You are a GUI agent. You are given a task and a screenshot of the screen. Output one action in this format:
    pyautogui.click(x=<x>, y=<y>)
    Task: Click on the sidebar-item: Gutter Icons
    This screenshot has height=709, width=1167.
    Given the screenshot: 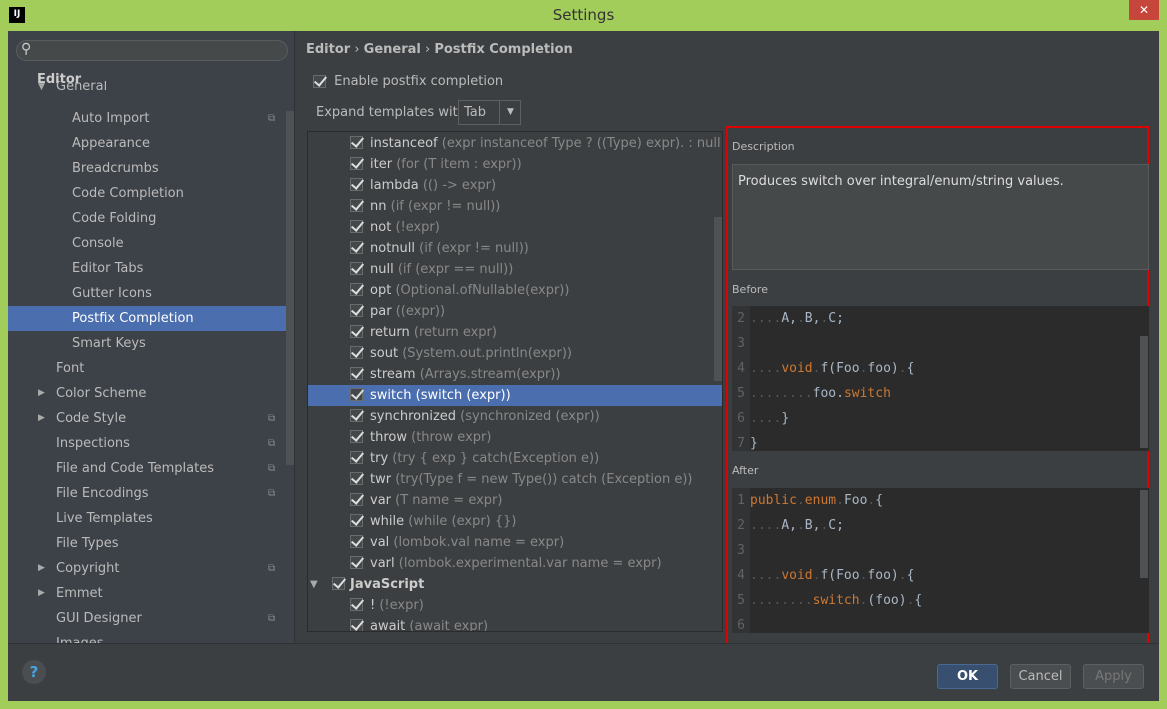 What is the action you would take?
    pyautogui.click(x=147, y=293)
    